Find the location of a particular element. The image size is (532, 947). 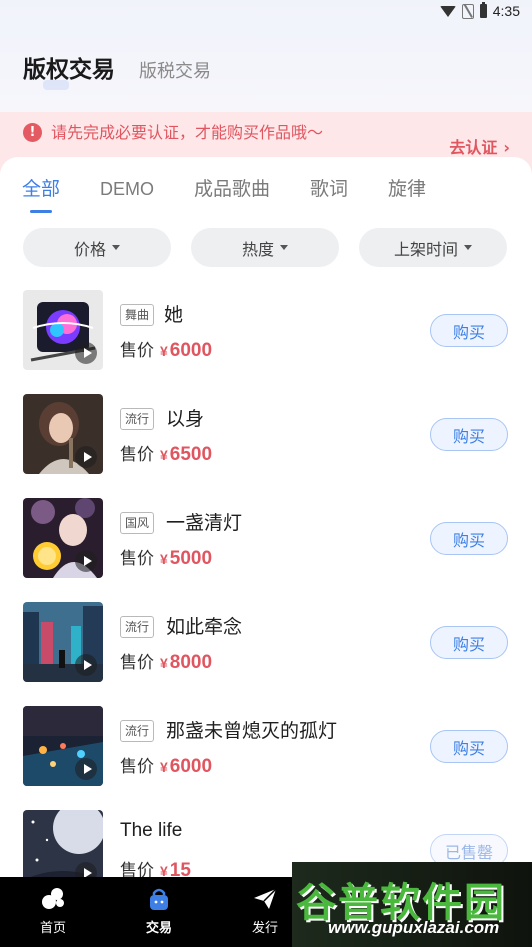

watermark-logo: 谷普软件园 www.gupuxlazai.com is located at coordinates (412, 904).